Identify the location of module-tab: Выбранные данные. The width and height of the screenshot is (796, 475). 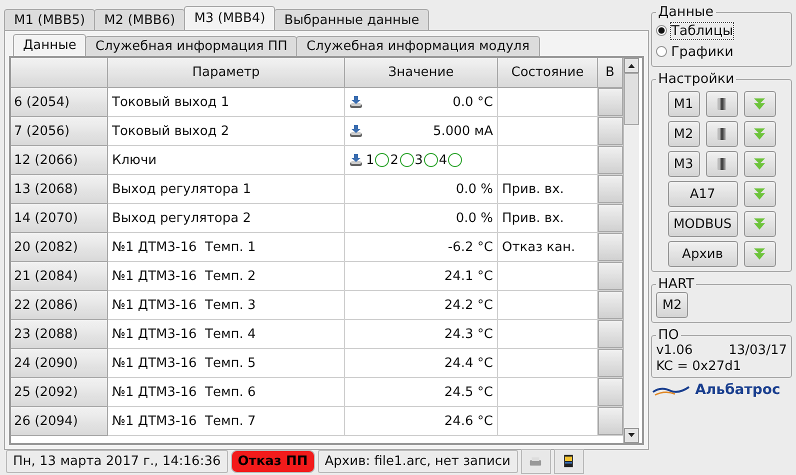
(352, 19).